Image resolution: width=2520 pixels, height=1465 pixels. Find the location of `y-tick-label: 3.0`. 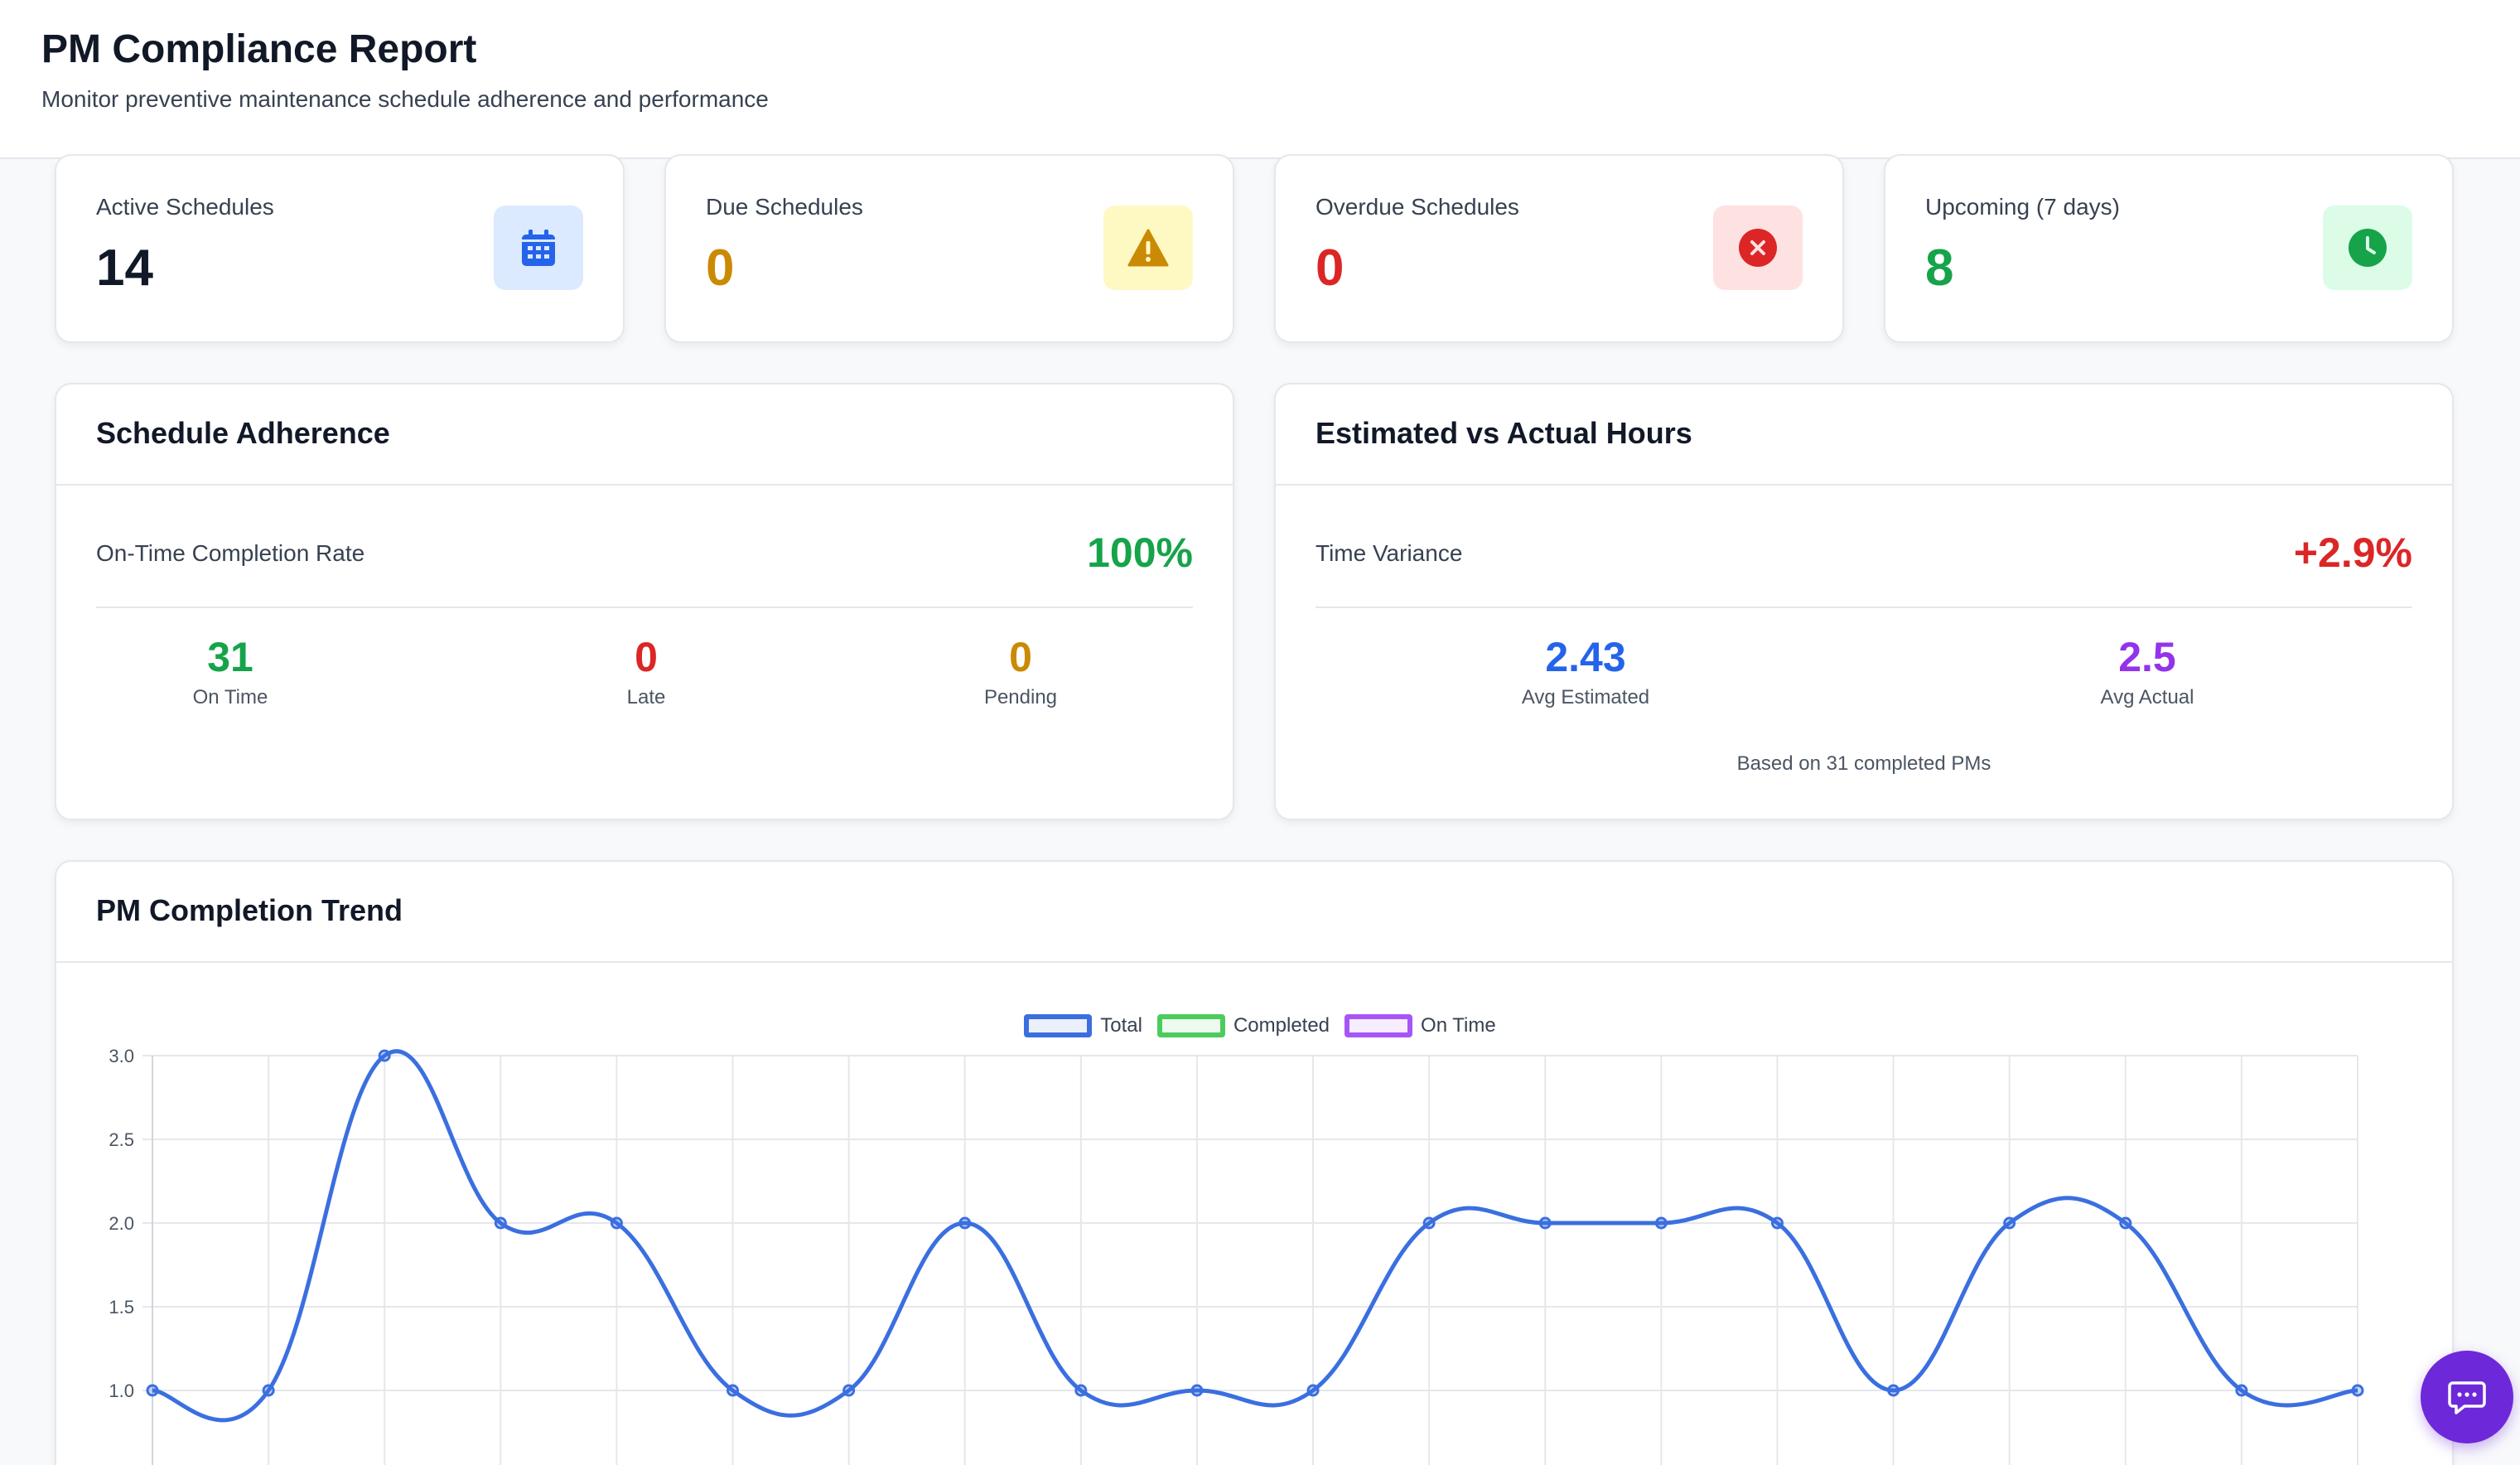

y-tick-label: 3.0 is located at coordinates (121, 1056).